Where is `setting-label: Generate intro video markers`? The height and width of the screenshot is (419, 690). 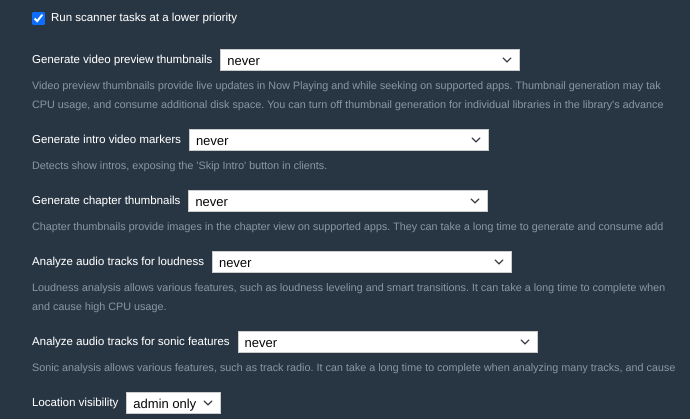 setting-label: Generate intro video markers is located at coordinates (106, 140).